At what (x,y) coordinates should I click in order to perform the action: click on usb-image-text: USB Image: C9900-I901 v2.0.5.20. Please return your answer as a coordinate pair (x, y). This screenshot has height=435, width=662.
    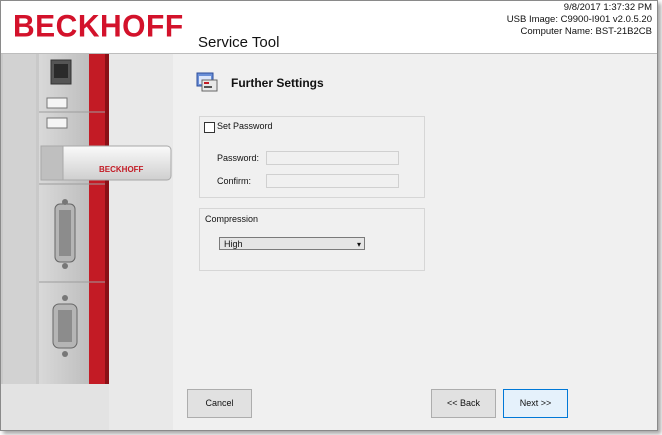
    Looking at the image, I should click on (579, 19).